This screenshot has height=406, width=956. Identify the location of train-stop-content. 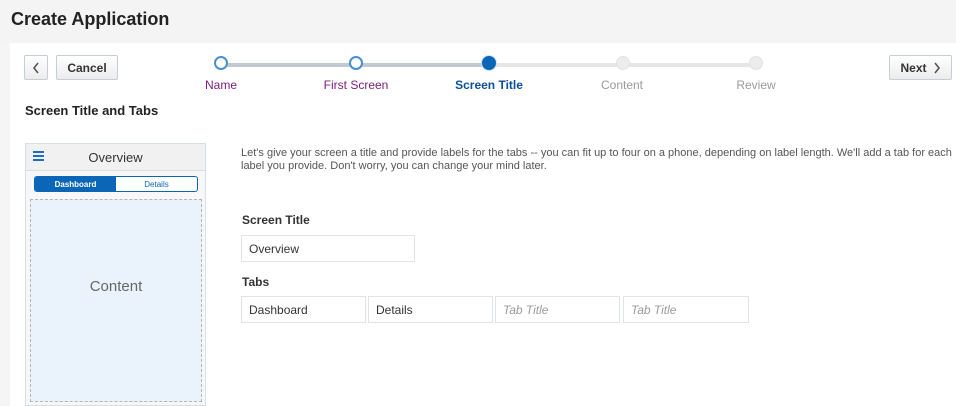
(623, 63).